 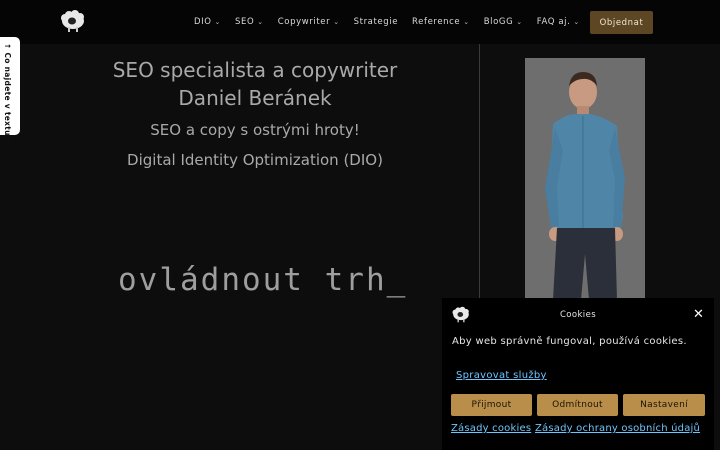 I want to click on nav-item-label: FAQ aj., so click(x=553, y=22).